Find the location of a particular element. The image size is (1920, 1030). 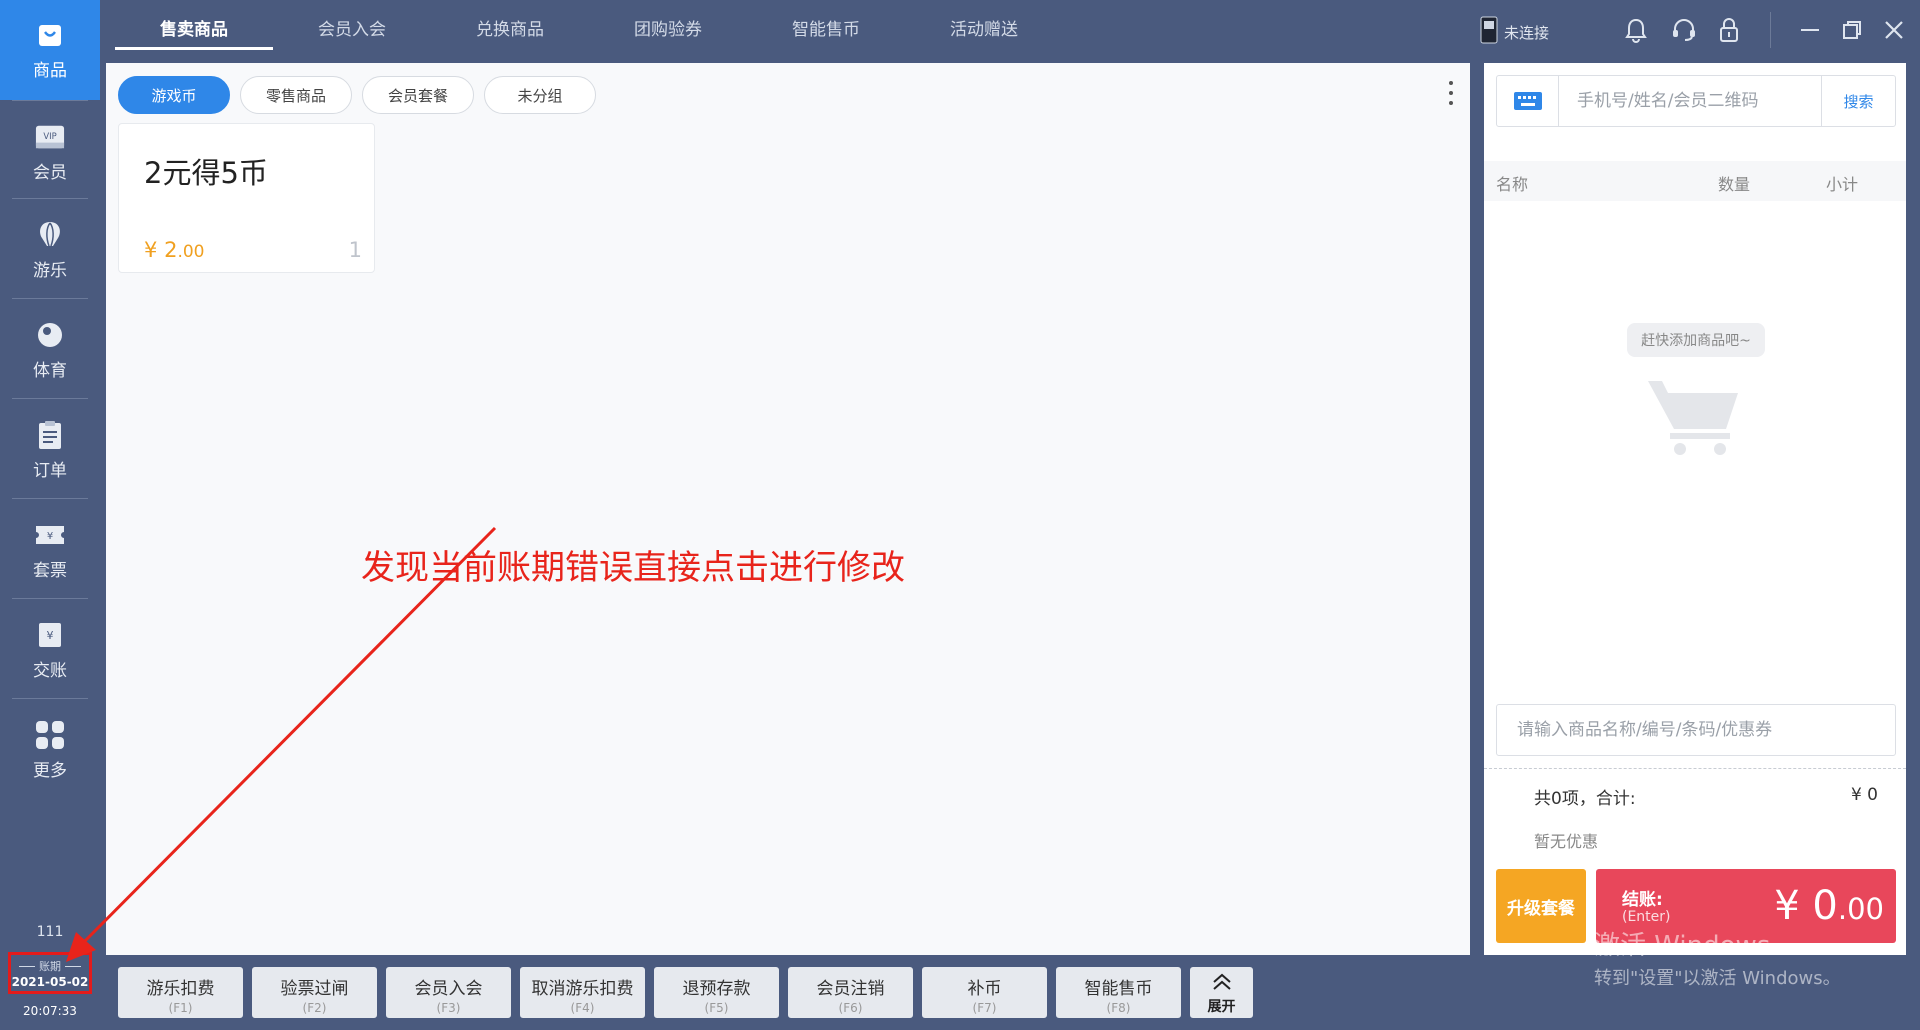

smart-coin-sale-button: 智能售币 (F8) is located at coordinates (1118, 992).